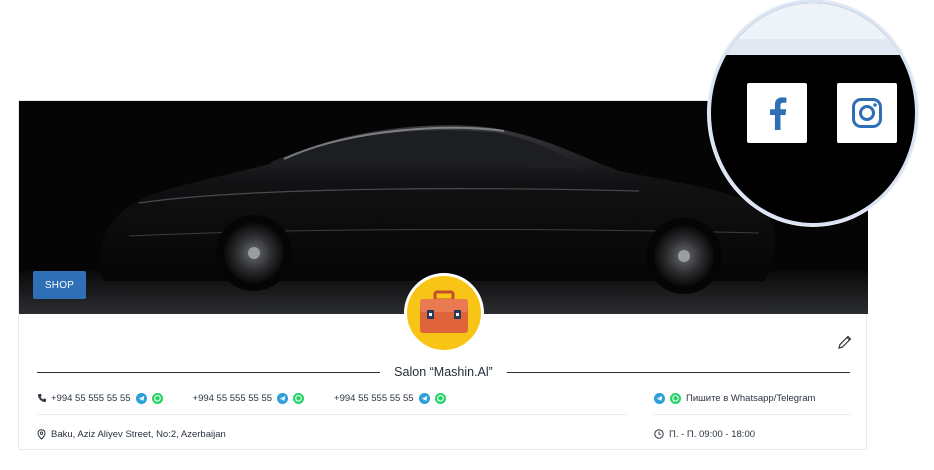 Image resolution: width=934 pixels, height=470 pixels. I want to click on working-hours-text: П. - П. 09:00 - 18:00, so click(712, 434).